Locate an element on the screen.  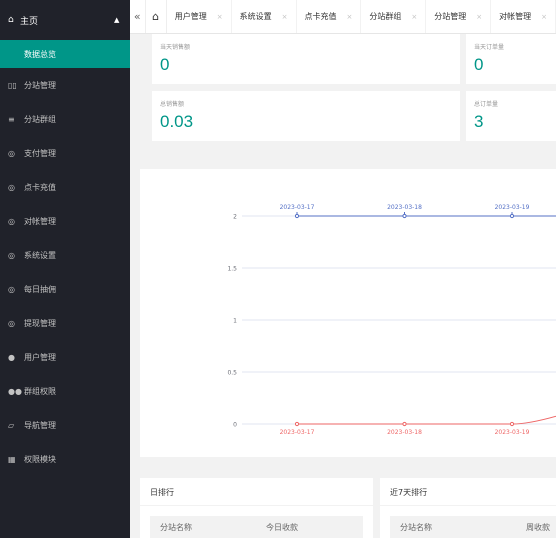
daily-rank-col-site: 分站名称 is located at coordinates (176, 527).